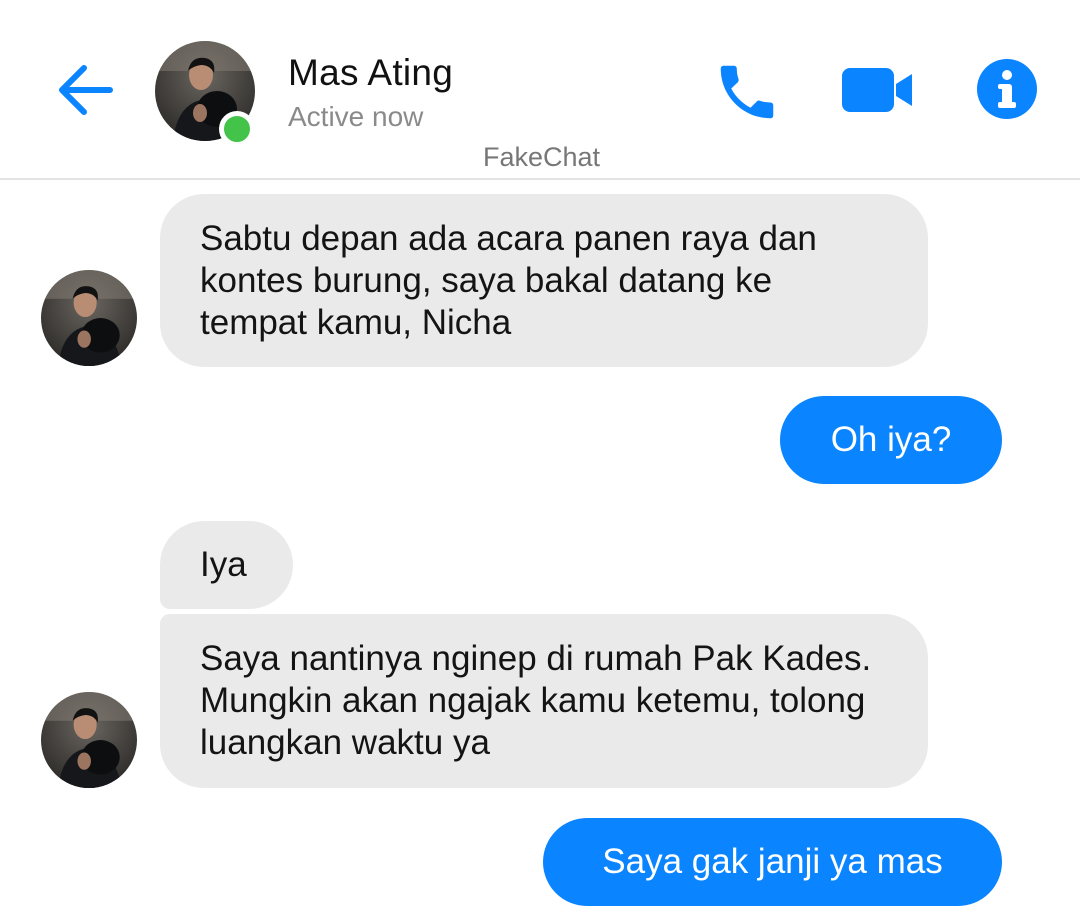  Describe the element at coordinates (541, 157) in the screenshot. I see `watermark: FakeChat` at that location.